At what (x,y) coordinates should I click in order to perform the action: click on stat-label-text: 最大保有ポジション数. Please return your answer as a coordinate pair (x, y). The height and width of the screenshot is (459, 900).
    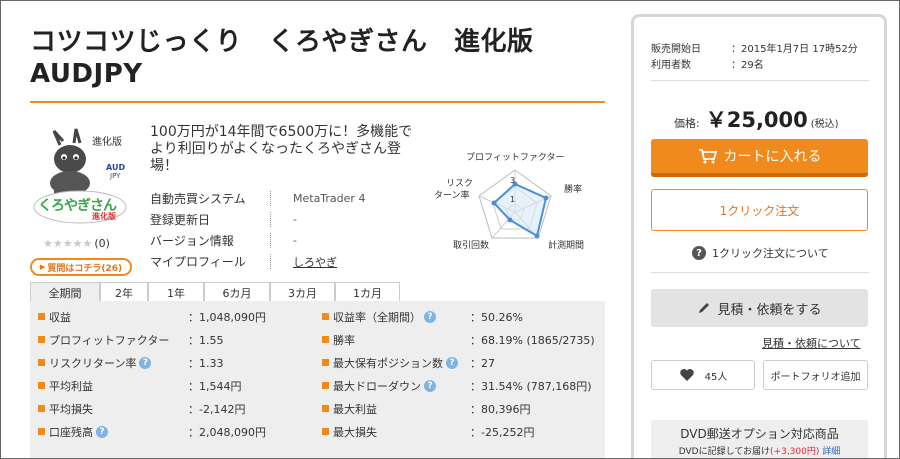
    Looking at the image, I should click on (388, 363).